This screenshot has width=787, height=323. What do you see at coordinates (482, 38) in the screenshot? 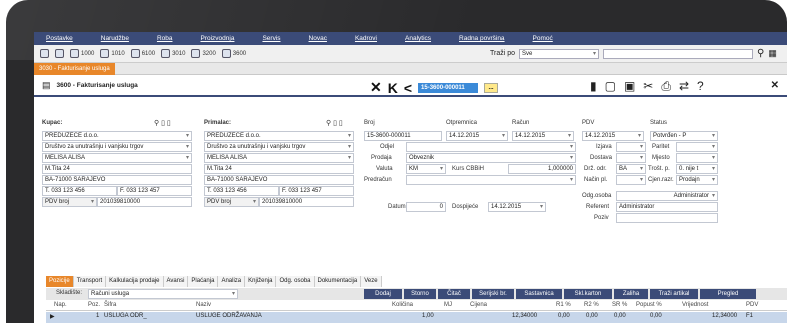
I see `menu-radna-povrsina: Radna površina` at bounding box center [482, 38].